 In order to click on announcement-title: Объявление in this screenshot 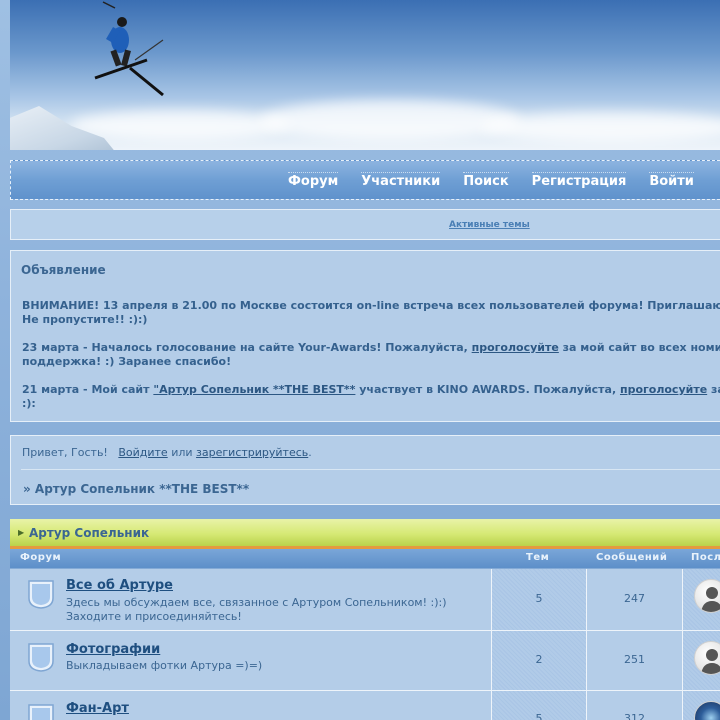, I will do `click(63, 270)`.